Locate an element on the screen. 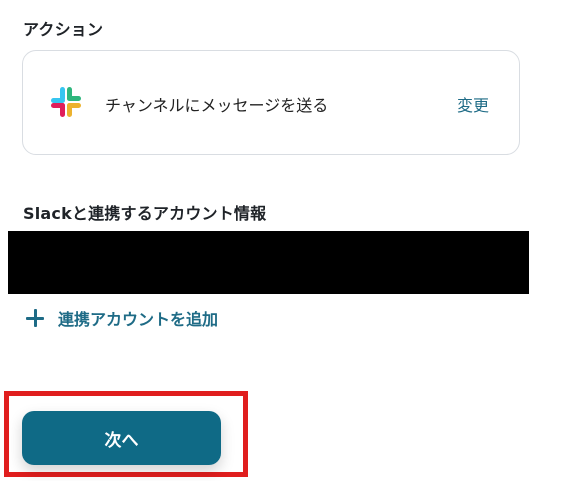 The image size is (561, 481). account-section-title: Slackと連携するアカウント情報 is located at coordinates (145, 213).